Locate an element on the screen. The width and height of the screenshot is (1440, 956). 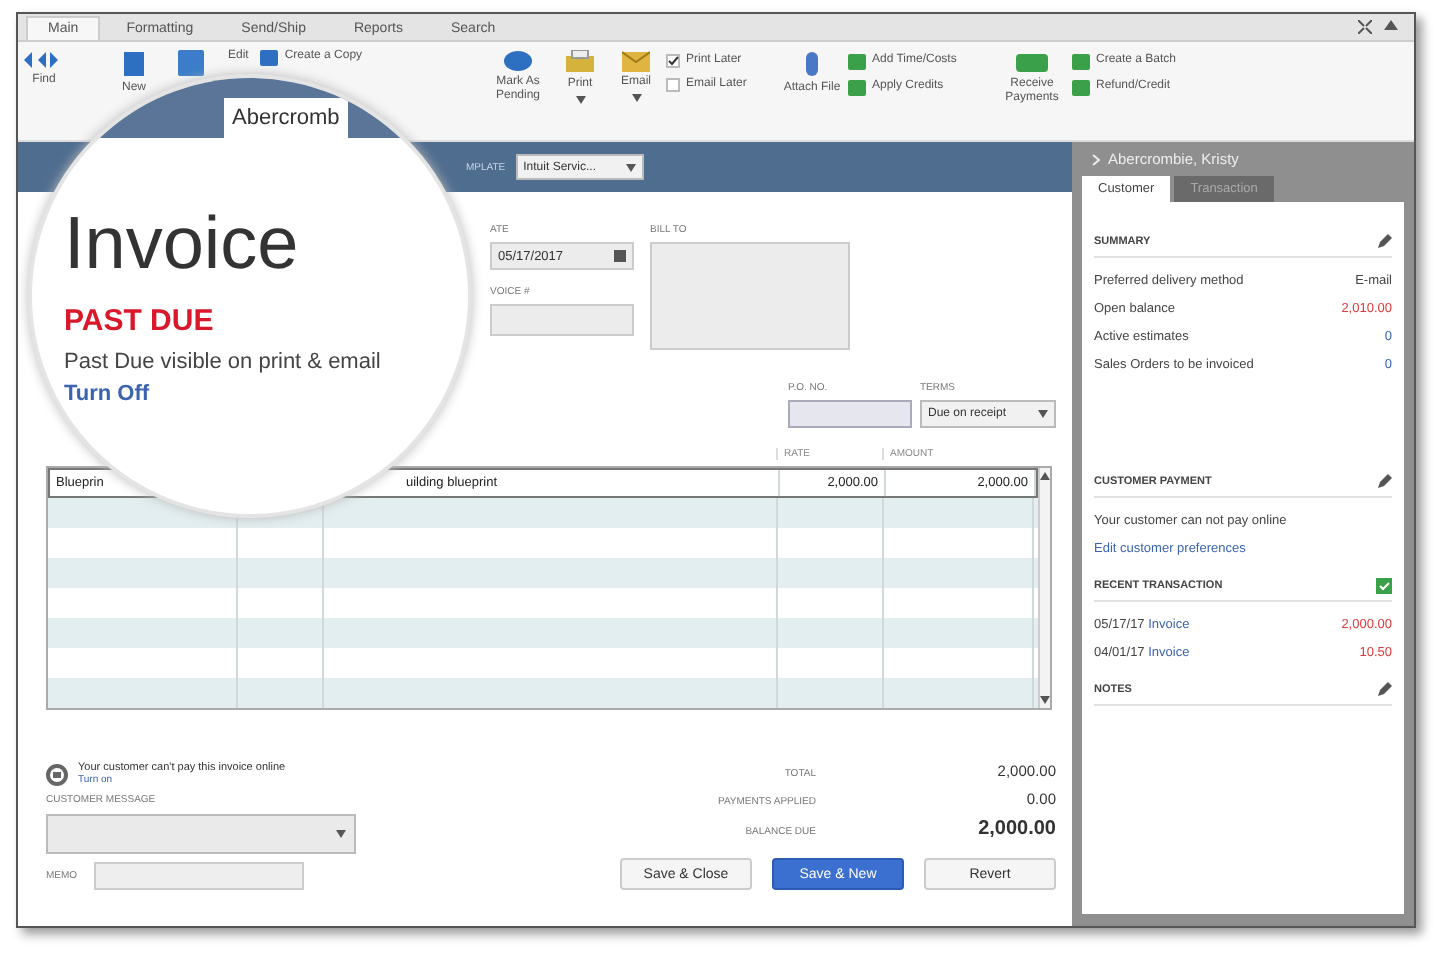
document-icon is located at coordinates (134, 64).